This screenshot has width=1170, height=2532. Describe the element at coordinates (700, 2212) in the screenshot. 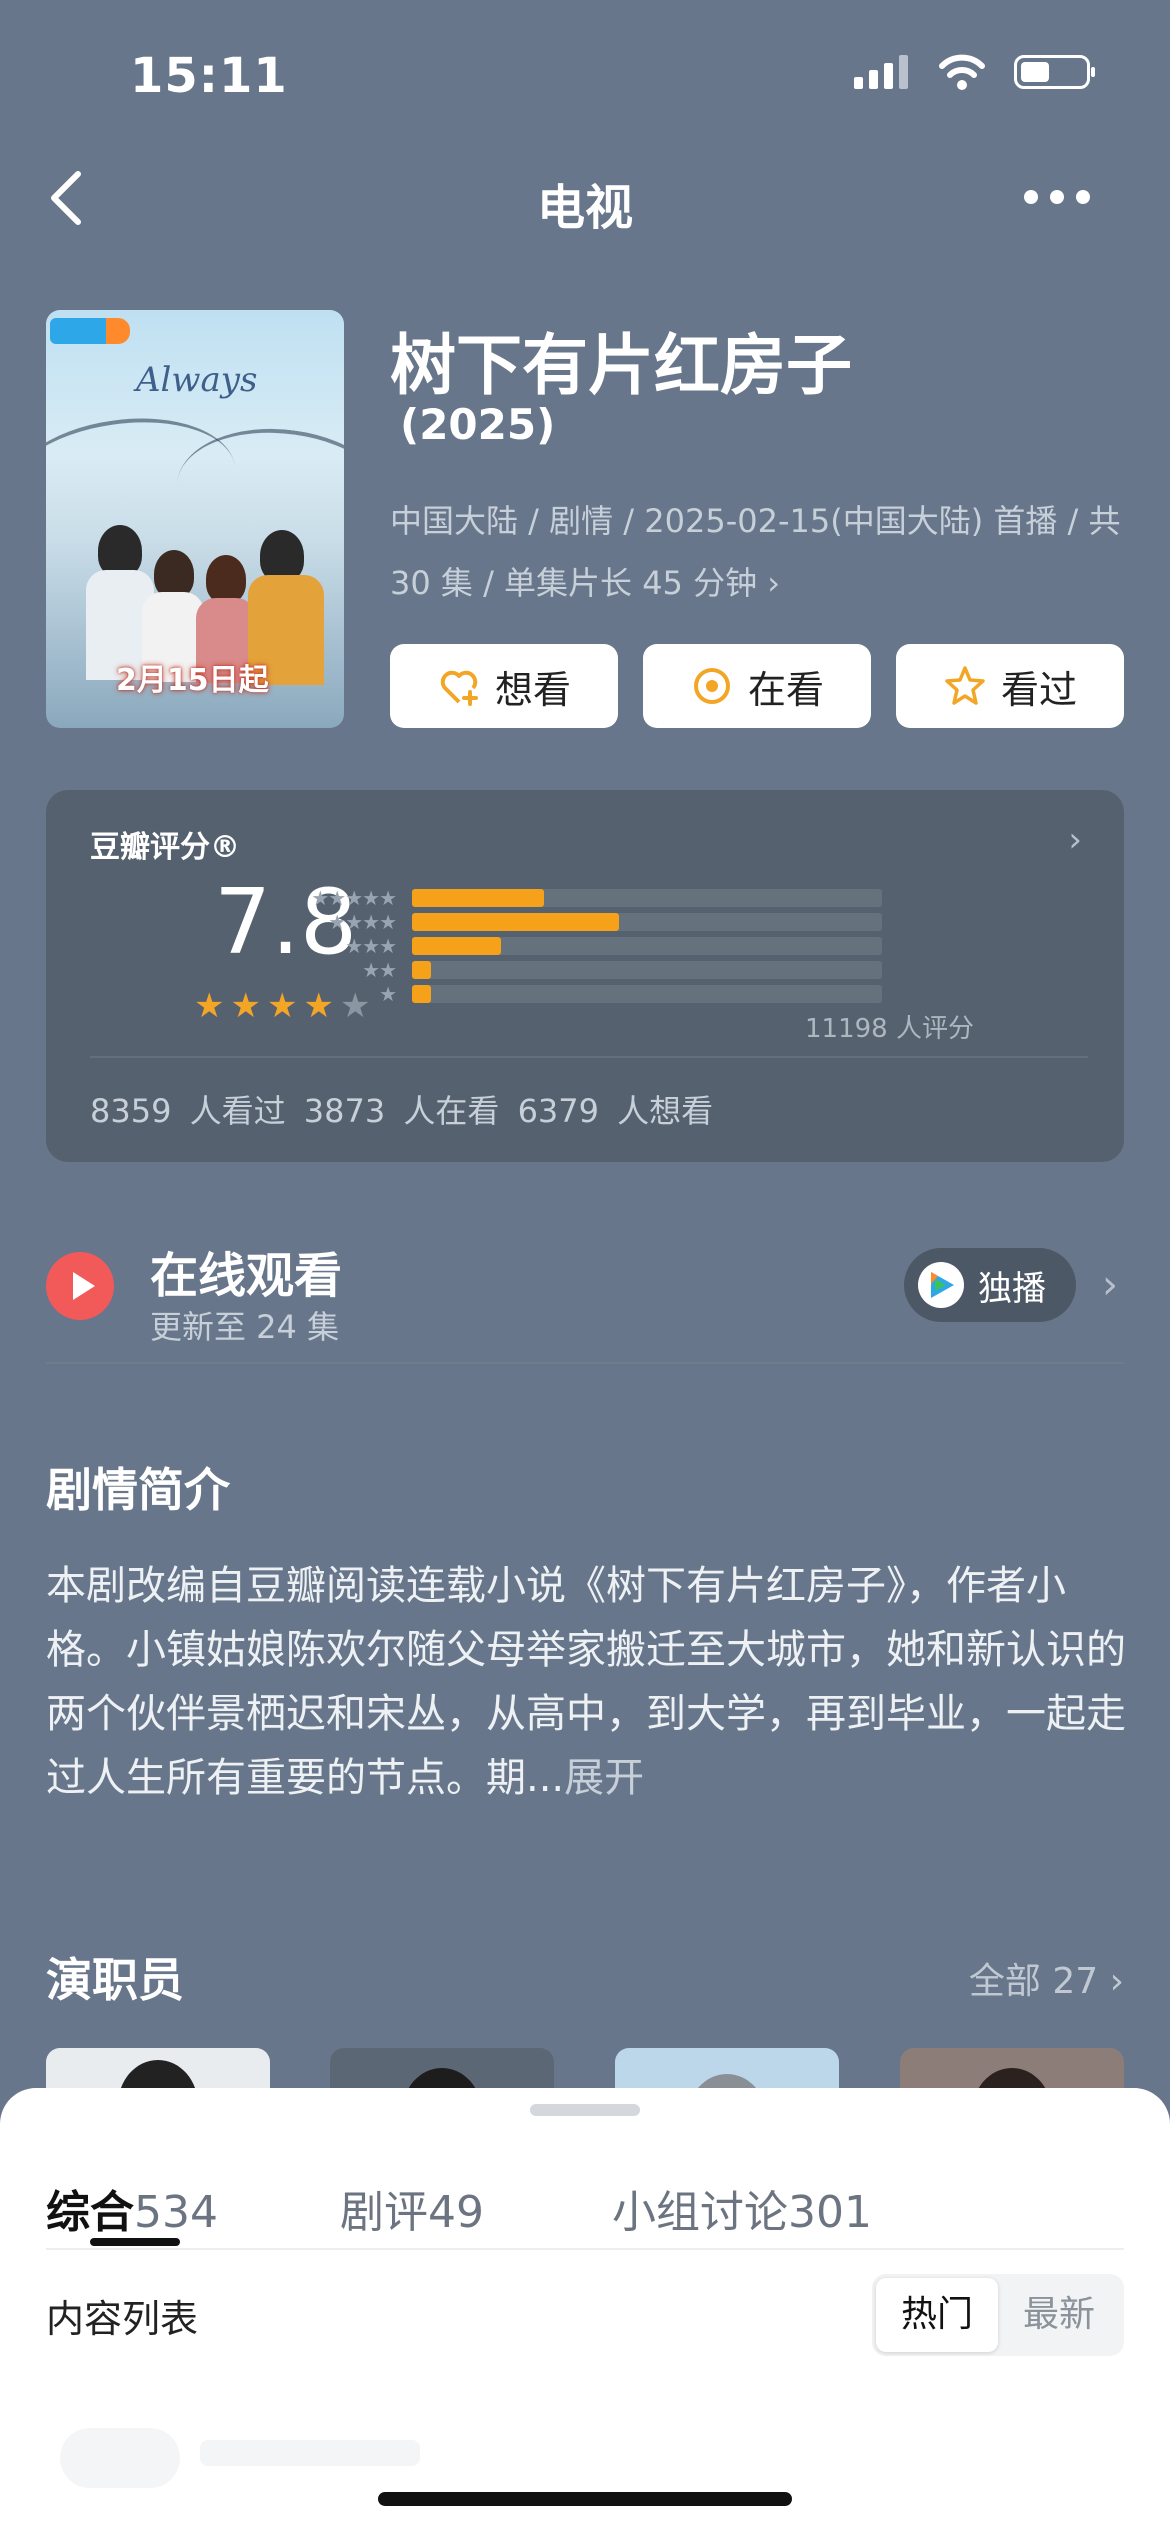

I see `tab-label: 小组讨论` at that location.